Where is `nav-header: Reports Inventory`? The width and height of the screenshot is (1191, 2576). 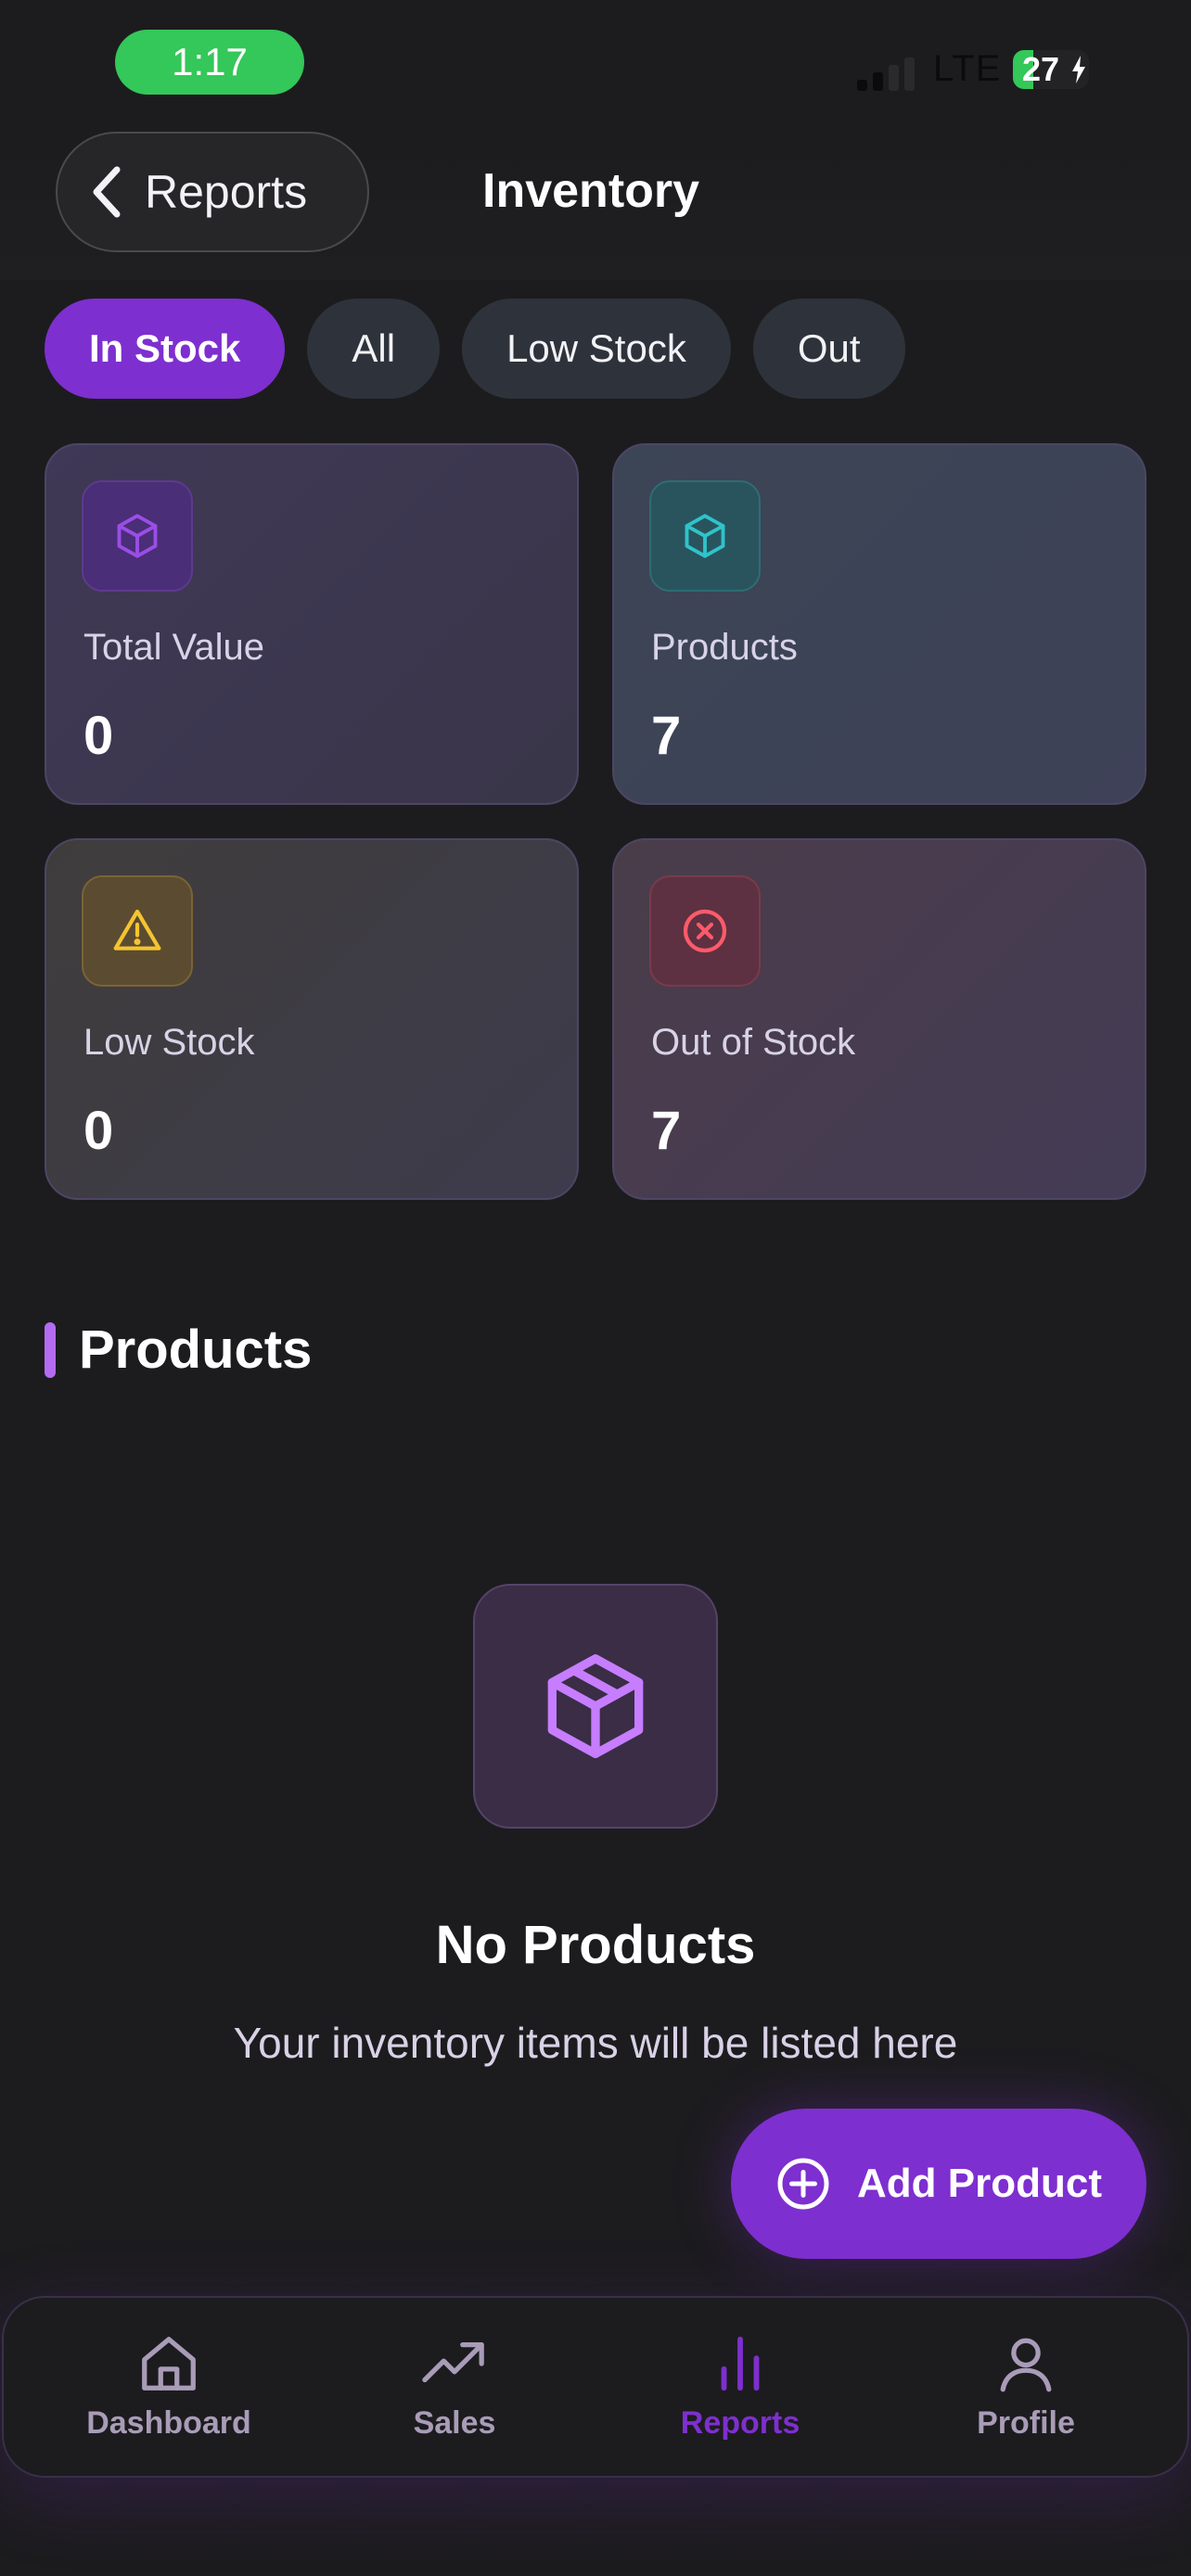
nav-header: Reports Inventory is located at coordinates (595, 205).